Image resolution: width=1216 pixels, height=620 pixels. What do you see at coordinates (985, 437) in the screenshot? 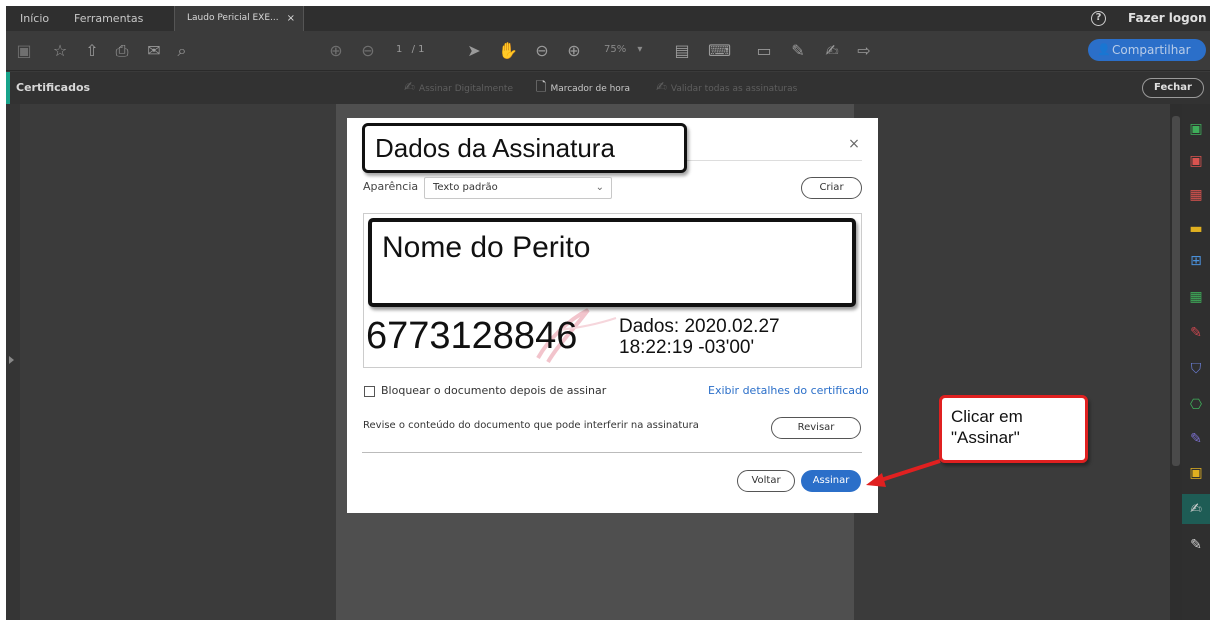
I see `callout-line2: "Assinar"` at bounding box center [985, 437].